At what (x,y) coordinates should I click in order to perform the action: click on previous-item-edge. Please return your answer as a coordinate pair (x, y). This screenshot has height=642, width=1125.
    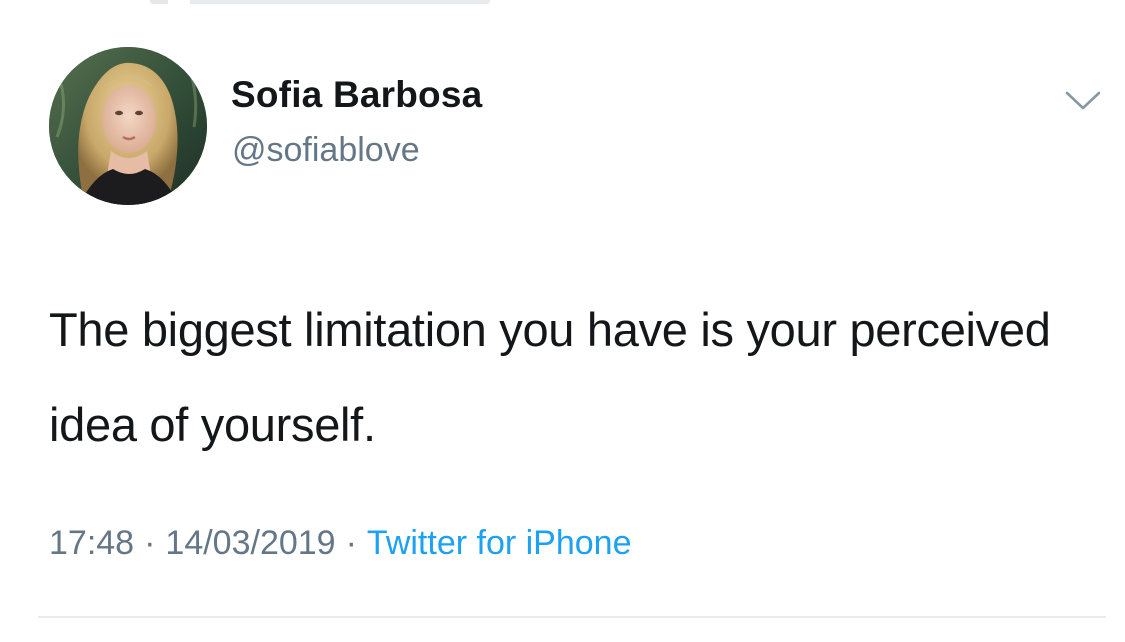
    Looking at the image, I should click on (320, 2).